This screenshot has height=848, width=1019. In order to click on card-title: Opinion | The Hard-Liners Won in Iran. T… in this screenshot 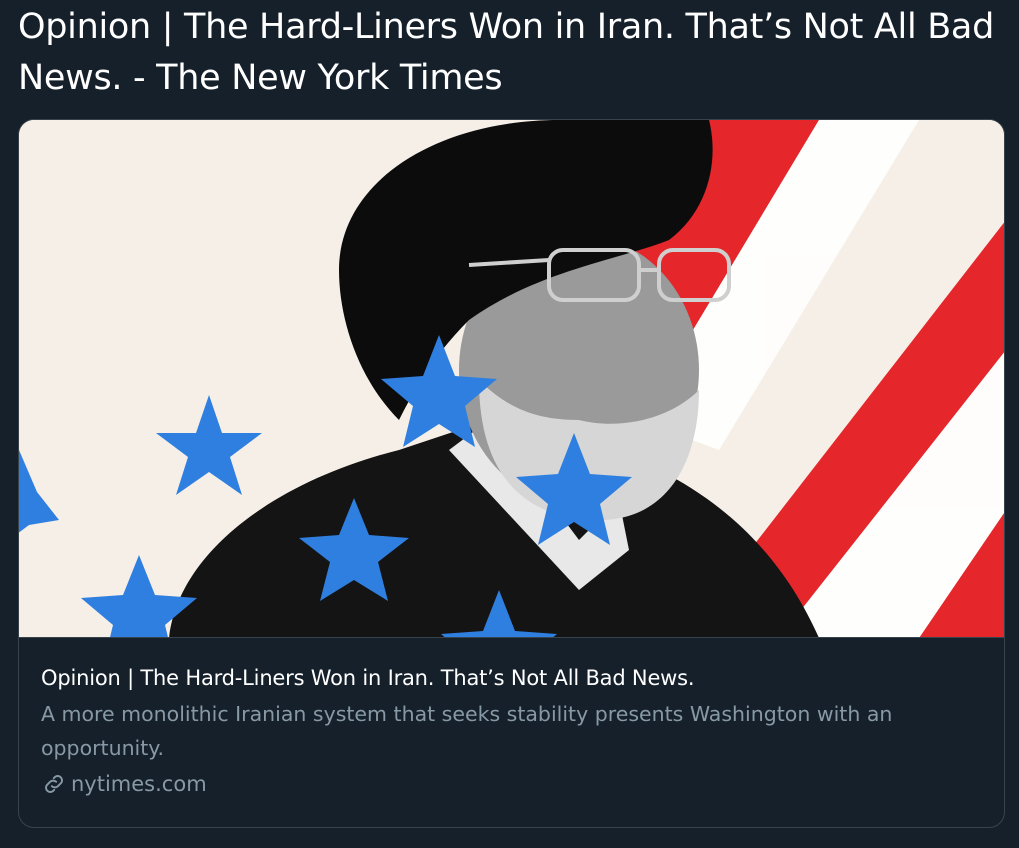, I will do `click(368, 678)`.